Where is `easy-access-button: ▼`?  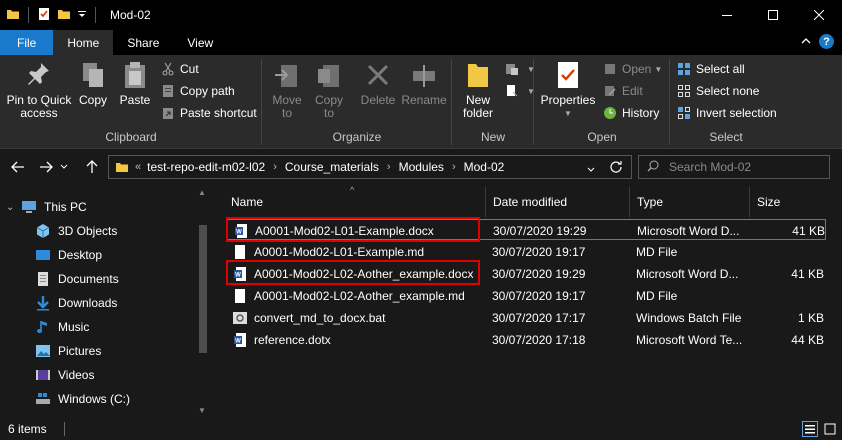
easy-access-button: ▼ is located at coordinates (519, 91).